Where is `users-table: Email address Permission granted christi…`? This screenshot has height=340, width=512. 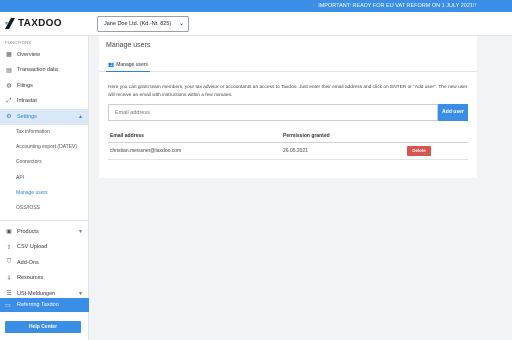 users-table: Email address Permission granted christi… is located at coordinates (288, 145).